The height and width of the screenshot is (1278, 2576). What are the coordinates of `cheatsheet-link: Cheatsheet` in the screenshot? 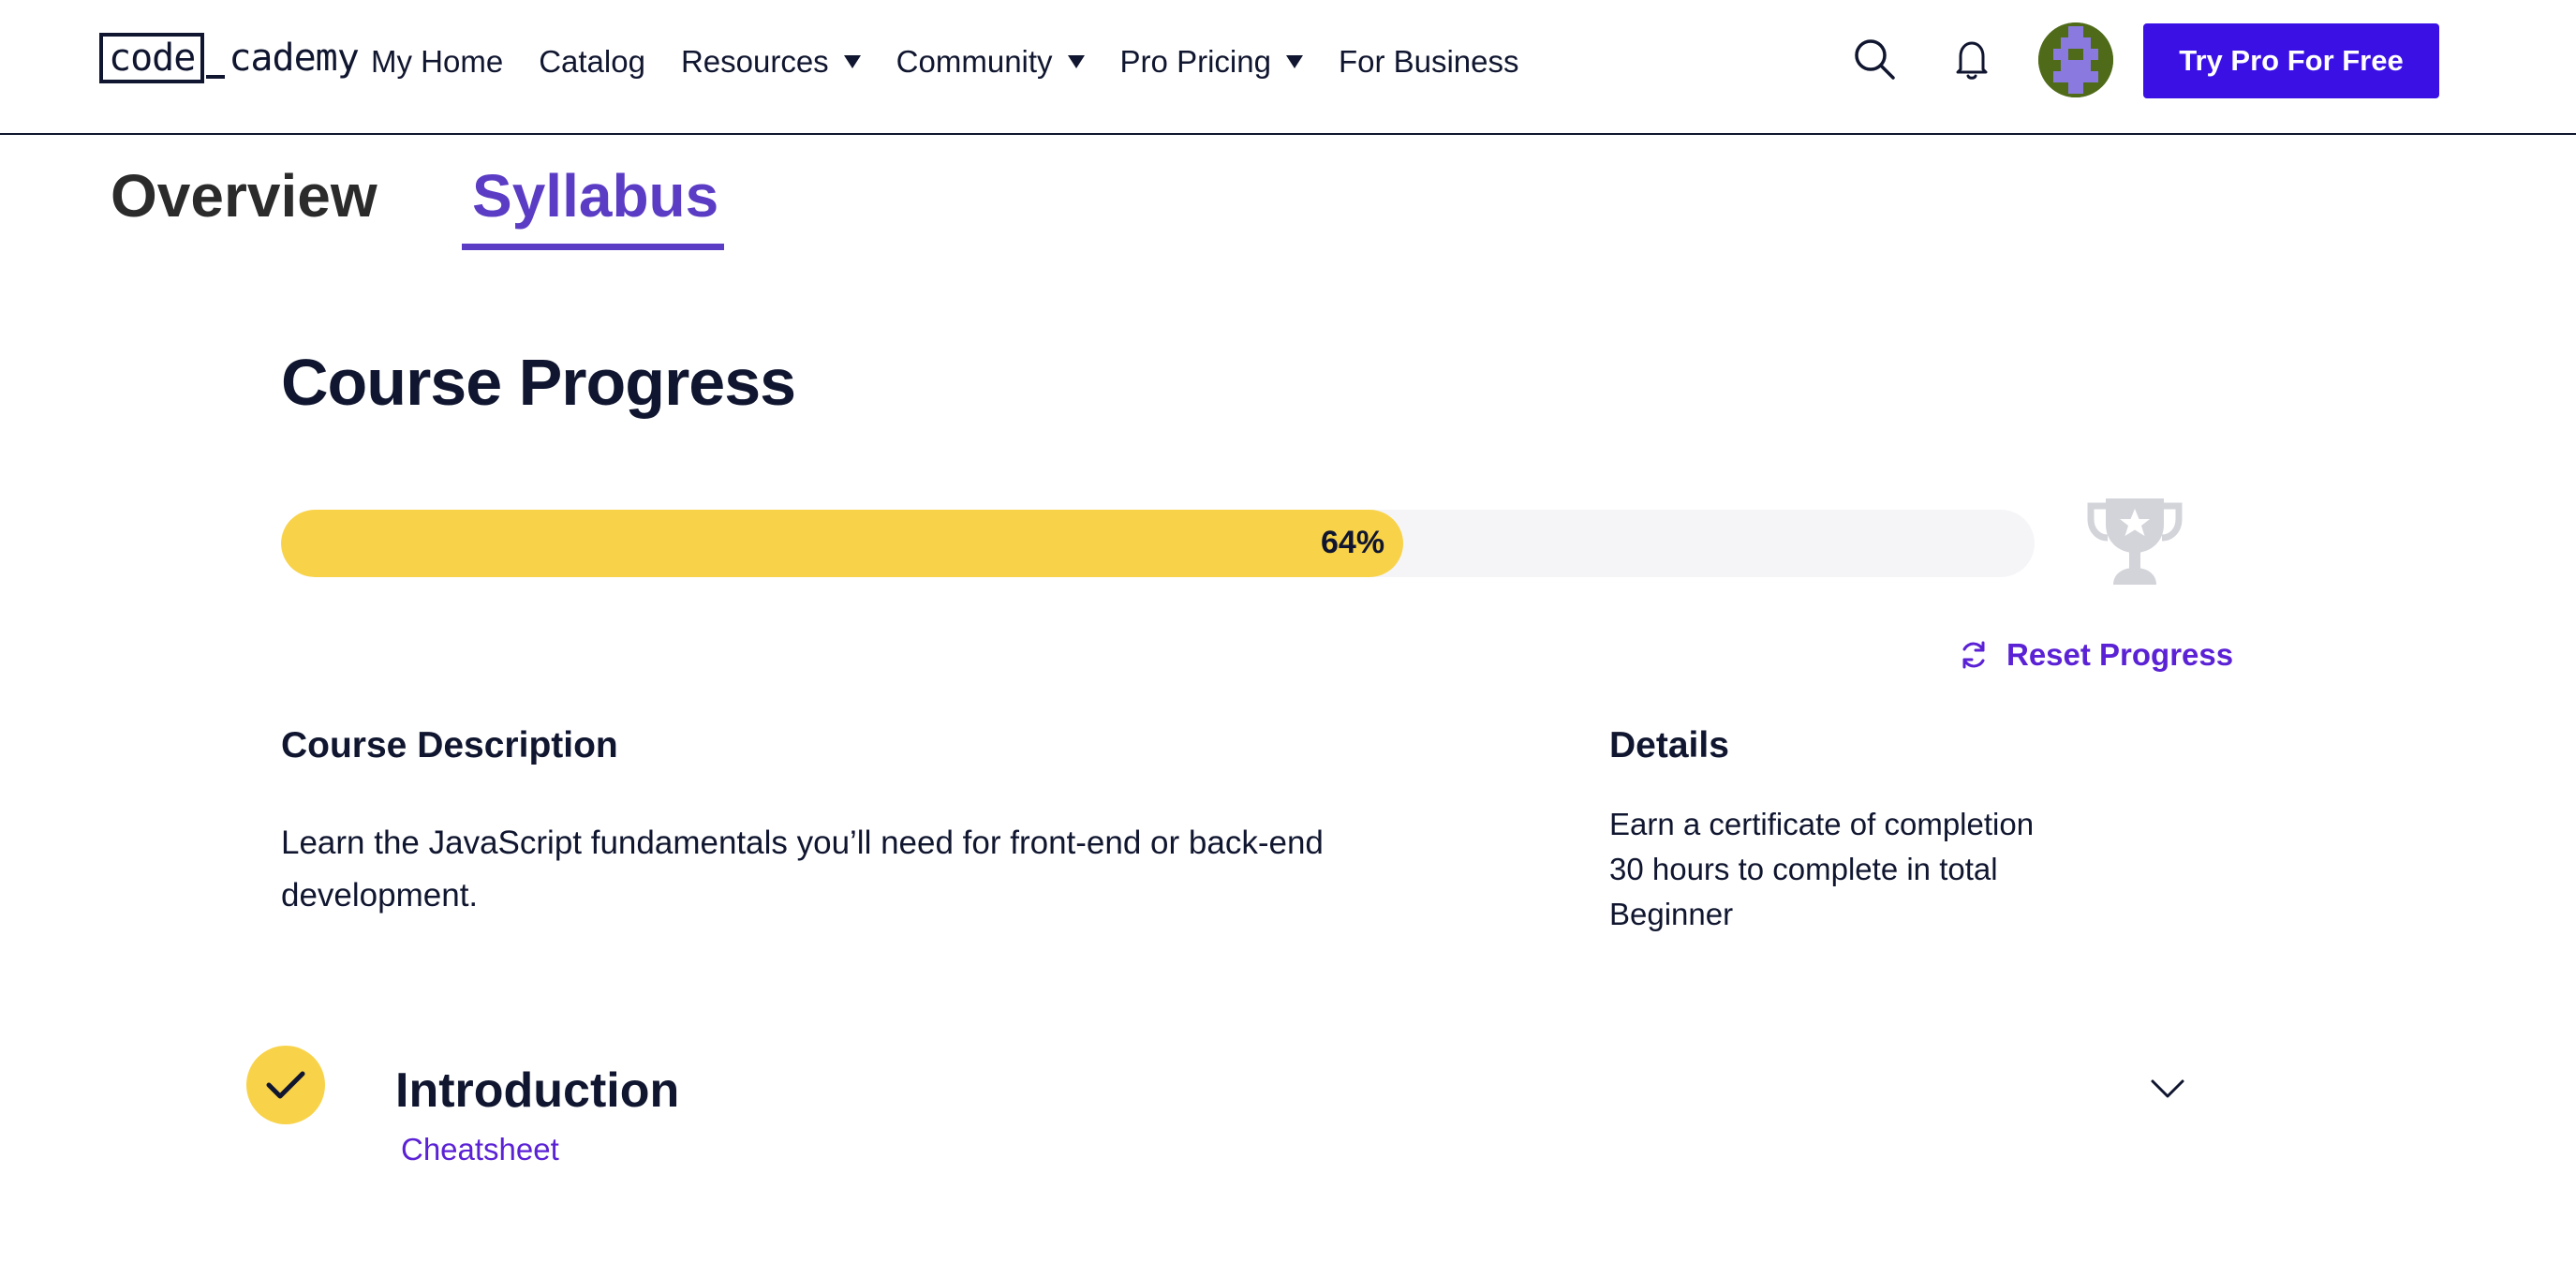 It's located at (480, 1149).